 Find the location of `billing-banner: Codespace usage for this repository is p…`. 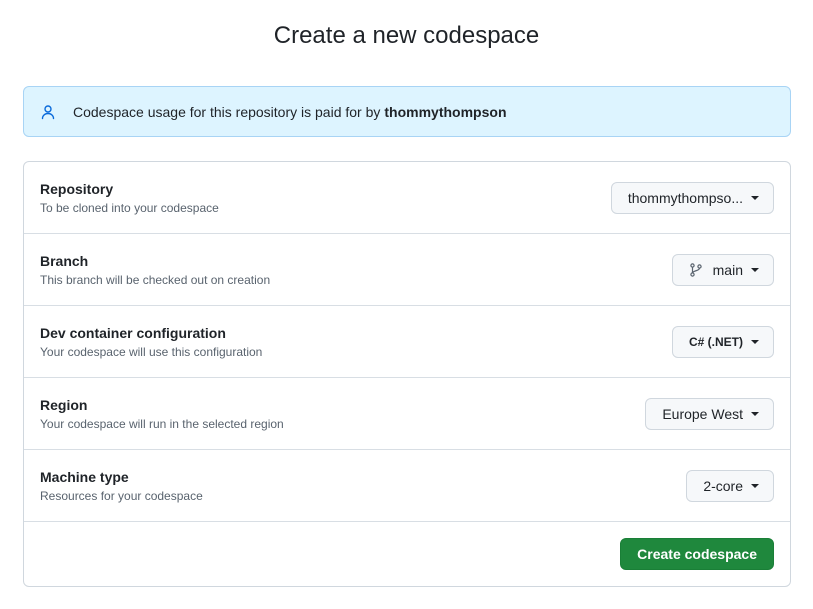

billing-banner: Codespace usage for this repository is p… is located at coordinates (407, 111).